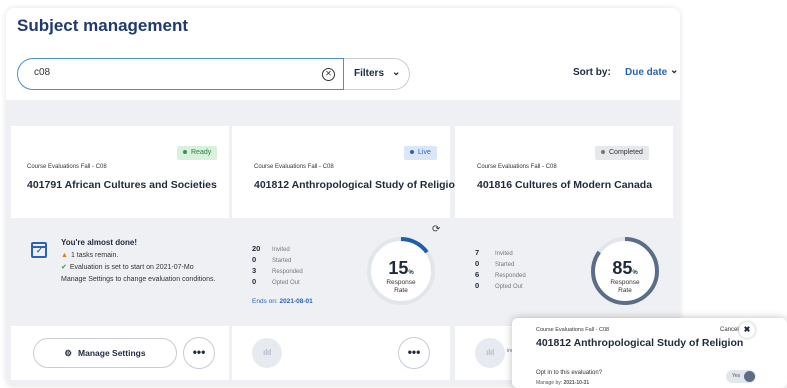 The width and height of the screenshot is (787, 388). What do you see at coordinates (99, 242) in the screenshot?
I see `almost-done-title: You're almost done!` at bounding box center [99, 242].